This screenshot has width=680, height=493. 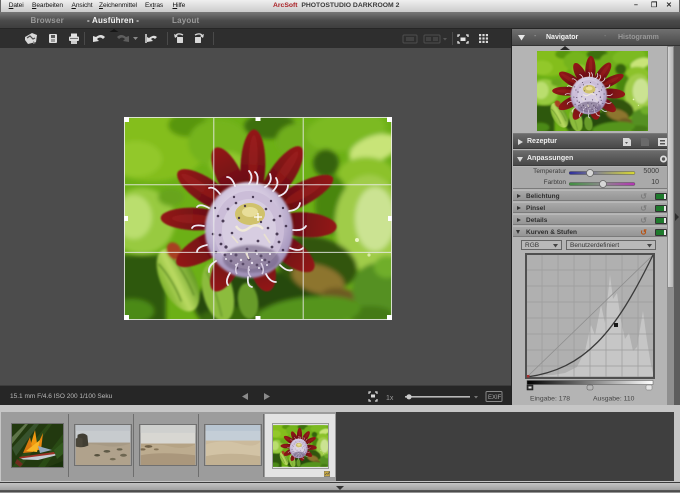 I want to click on svg-text: Eingabe: 178, so click(x=550, y=399).